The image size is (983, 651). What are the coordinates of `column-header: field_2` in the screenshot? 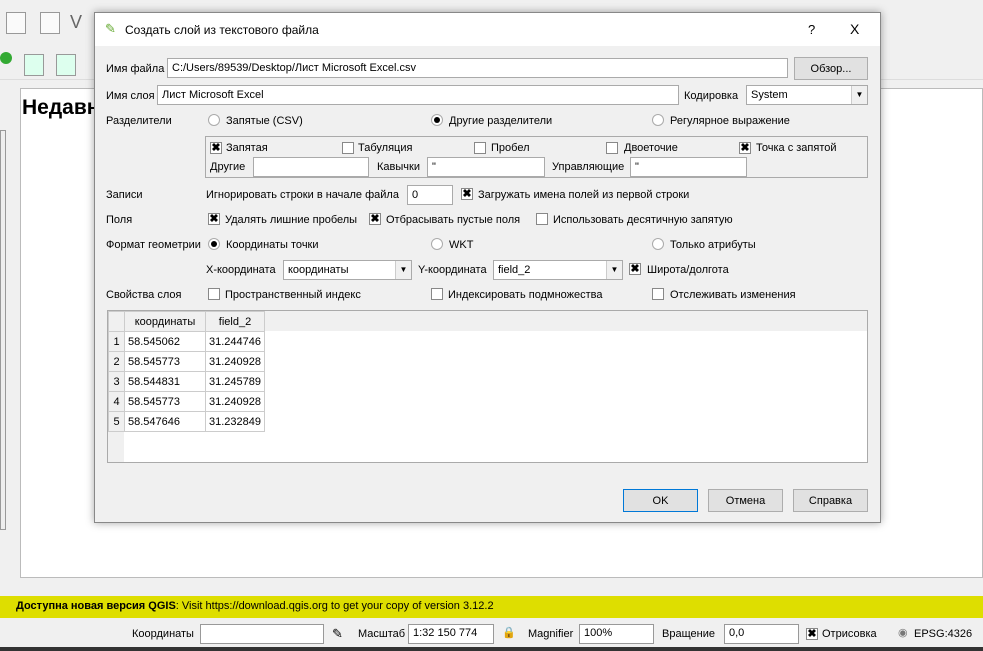 It's located at (235, 321).